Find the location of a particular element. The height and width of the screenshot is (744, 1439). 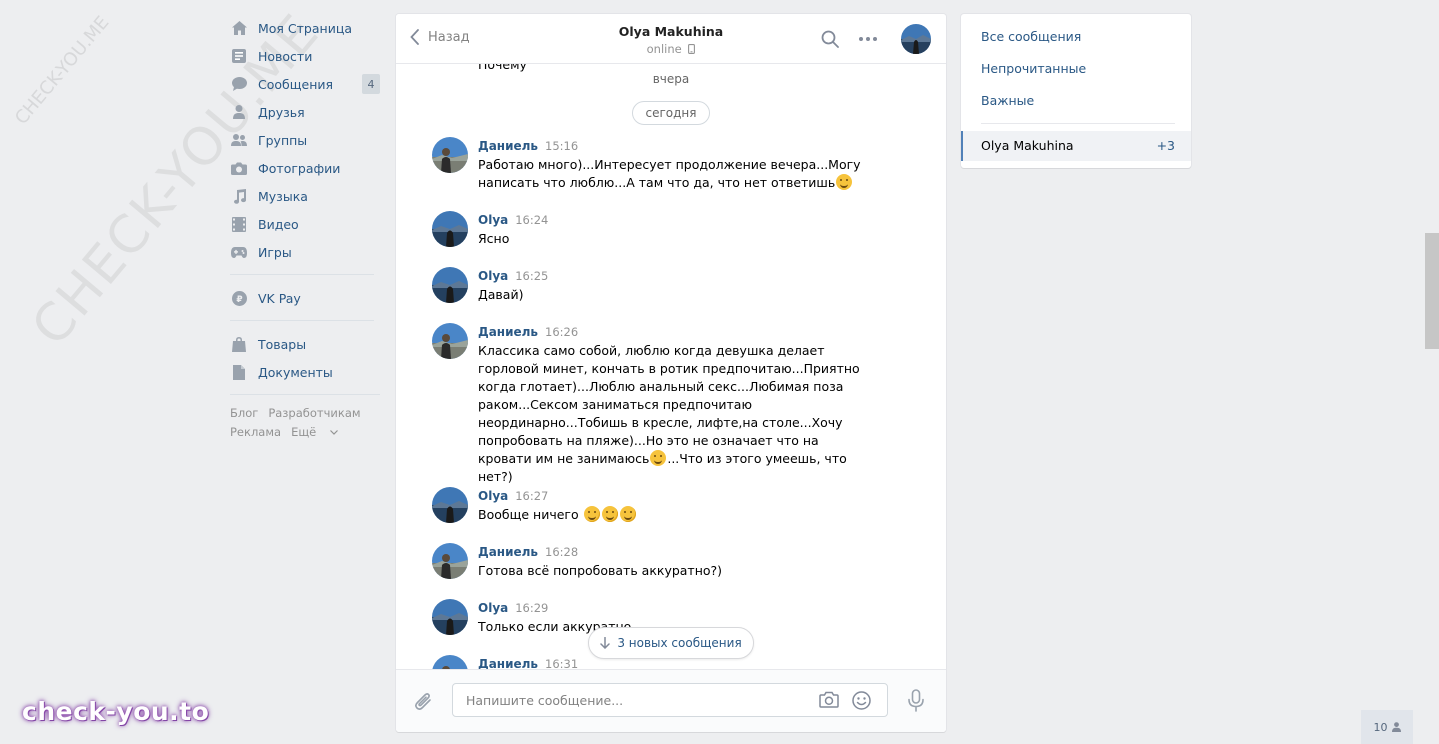

nav-item-games: Игры is located at coordinates (305, 252).